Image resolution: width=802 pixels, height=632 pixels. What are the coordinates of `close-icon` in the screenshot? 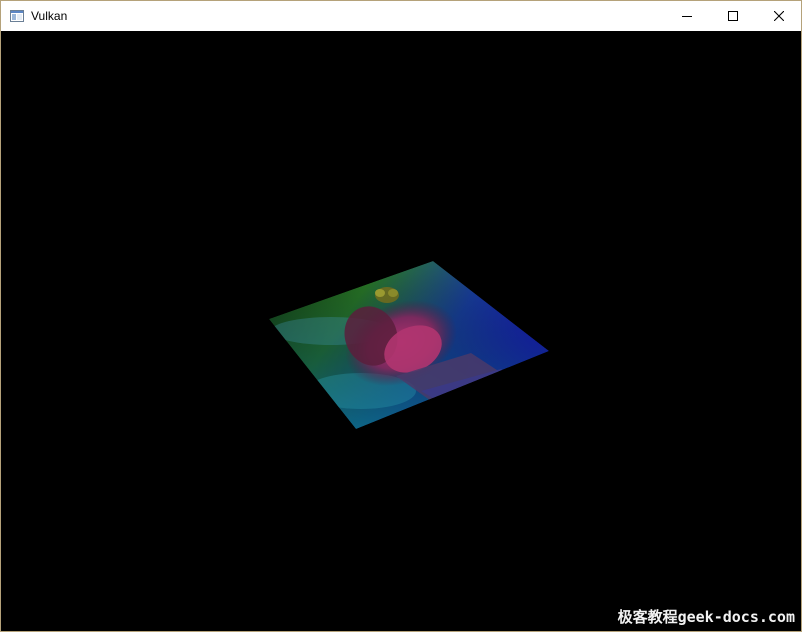 It's located at (779, 16).